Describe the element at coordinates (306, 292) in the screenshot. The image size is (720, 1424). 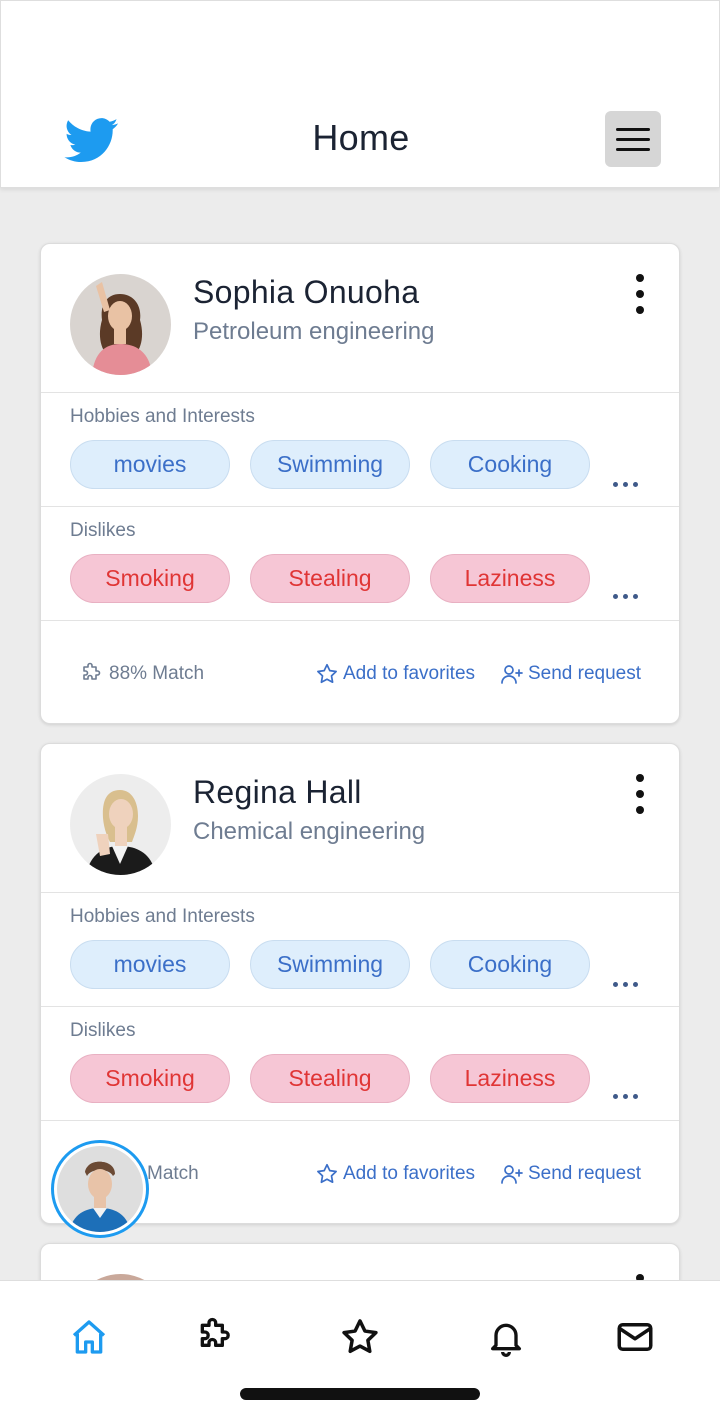
I see `profile-name: Sophia Onuoha` at that location.